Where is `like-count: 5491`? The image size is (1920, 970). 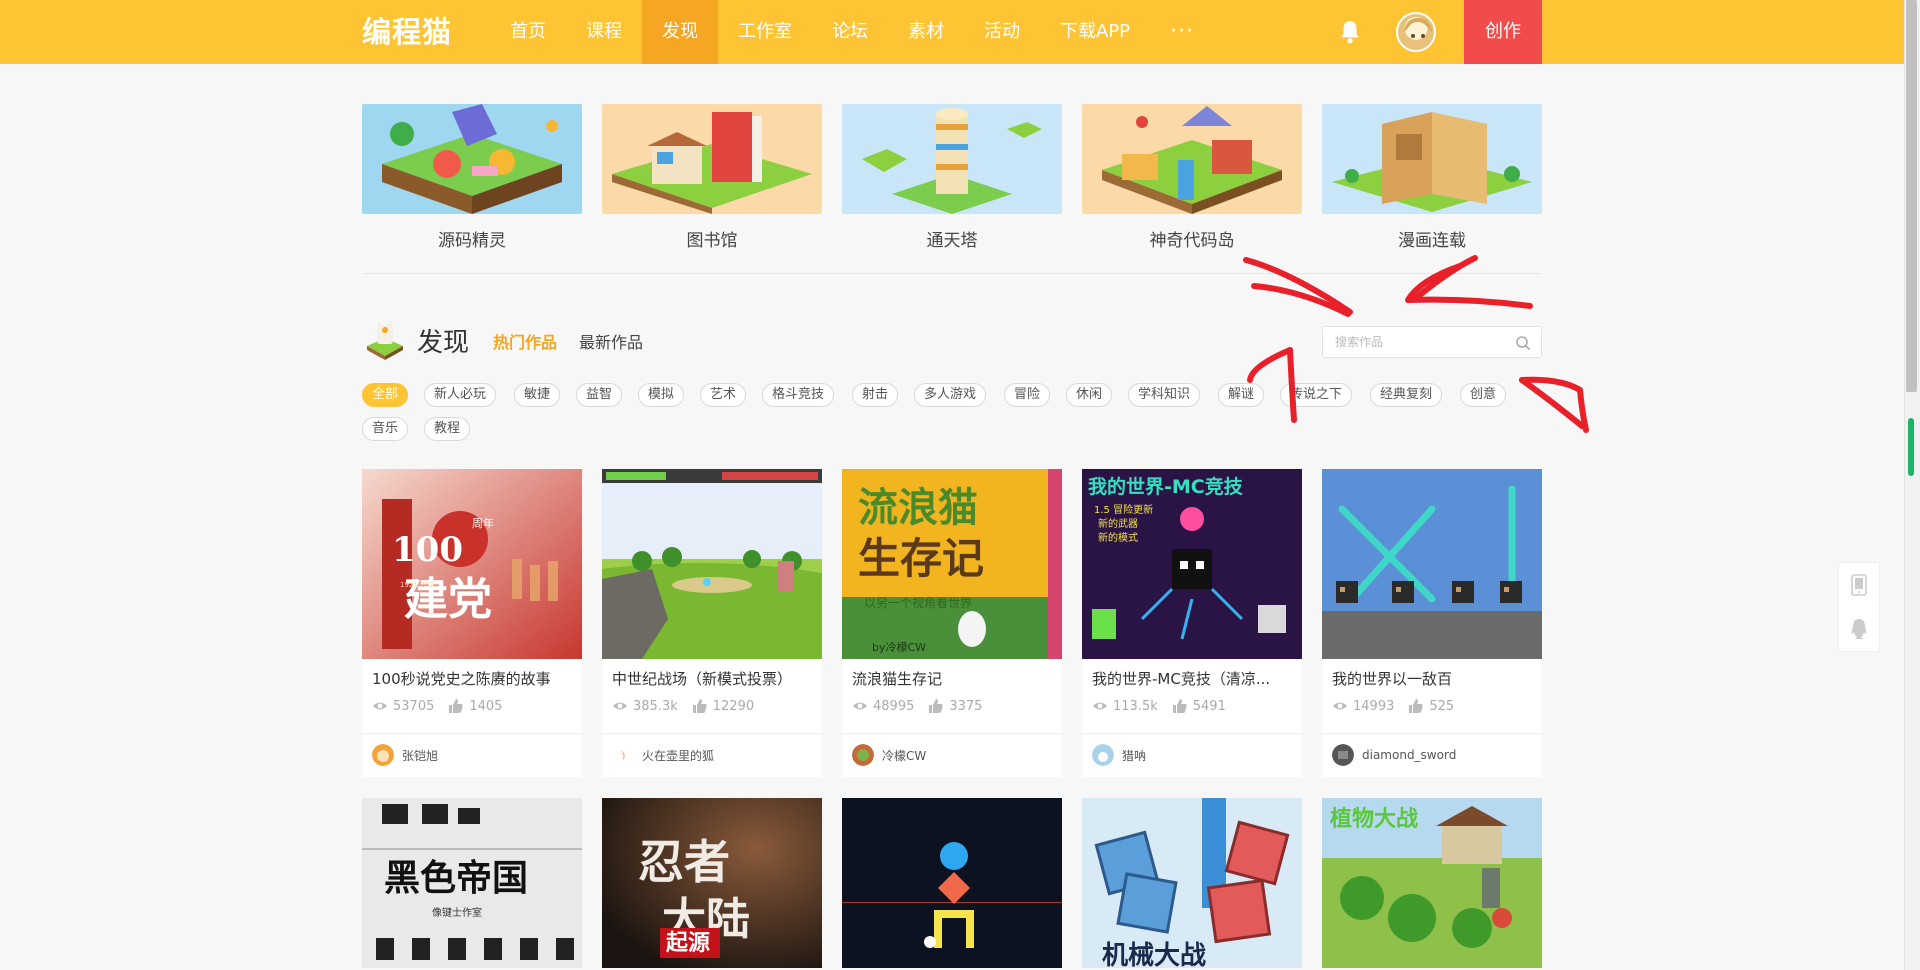 like-count: 5491 is located at coordinates (1209, 706).